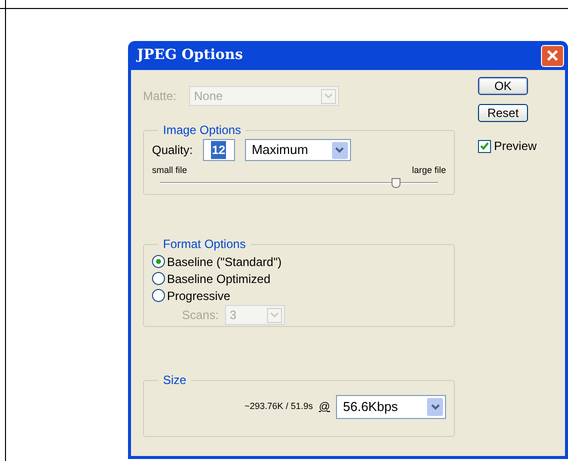 Image resolution: width=568 pixels, height=461 pixels. Describe the element at coordinates (200, 315) in the screenshot. I see `scans-label: Scans:` at that location.